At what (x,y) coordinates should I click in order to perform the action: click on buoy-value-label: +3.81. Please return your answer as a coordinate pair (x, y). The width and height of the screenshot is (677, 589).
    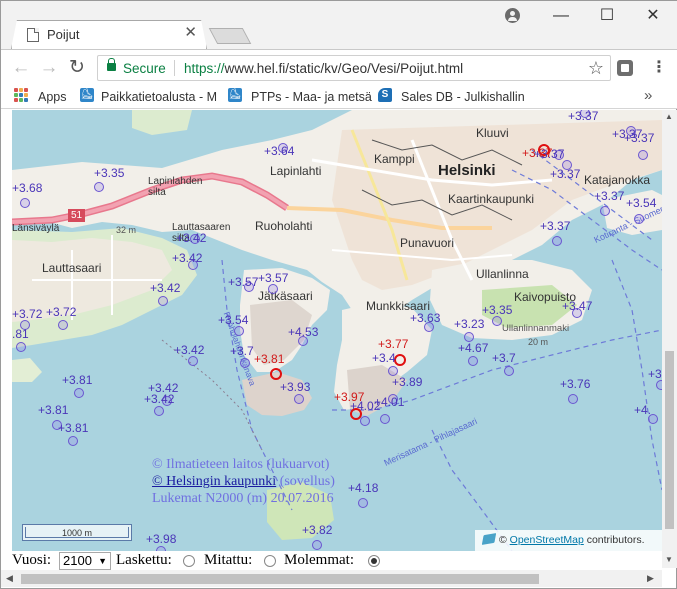
    Looking at the image, I should click on (77, 380).